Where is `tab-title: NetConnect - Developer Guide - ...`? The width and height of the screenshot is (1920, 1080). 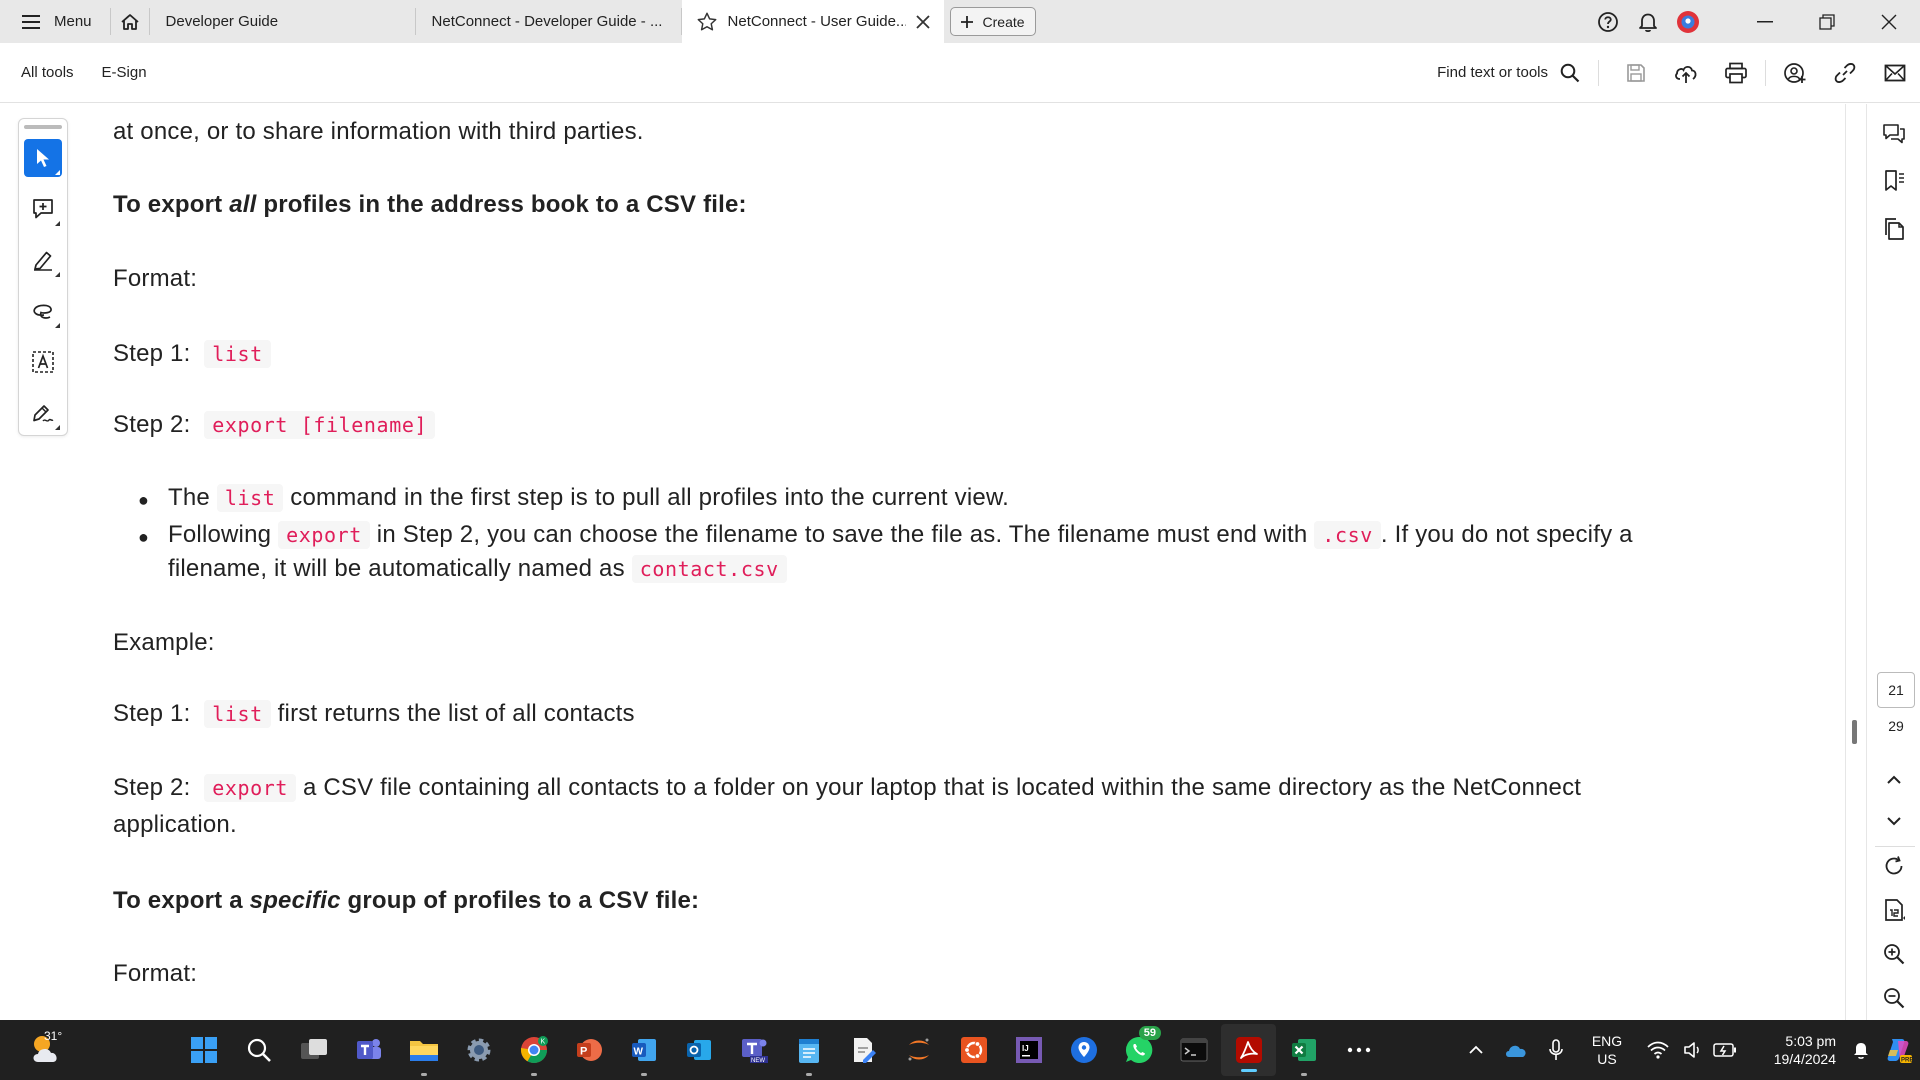 tab-title: NetConnect - Developer Guide - ... is located at coordinates (547, 21).